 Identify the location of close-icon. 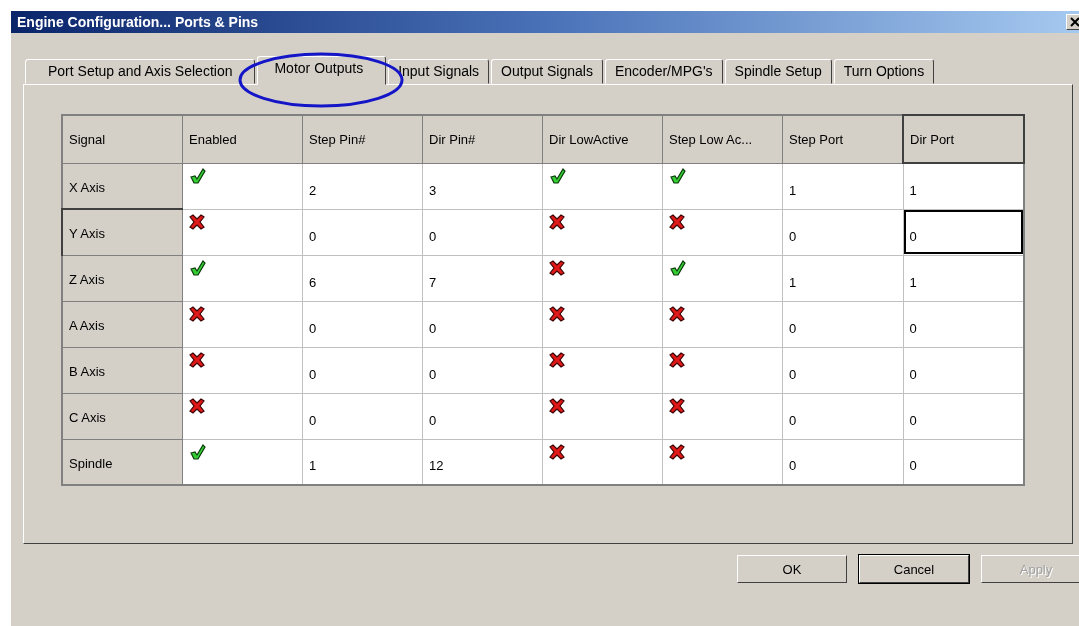
(1074, 22).